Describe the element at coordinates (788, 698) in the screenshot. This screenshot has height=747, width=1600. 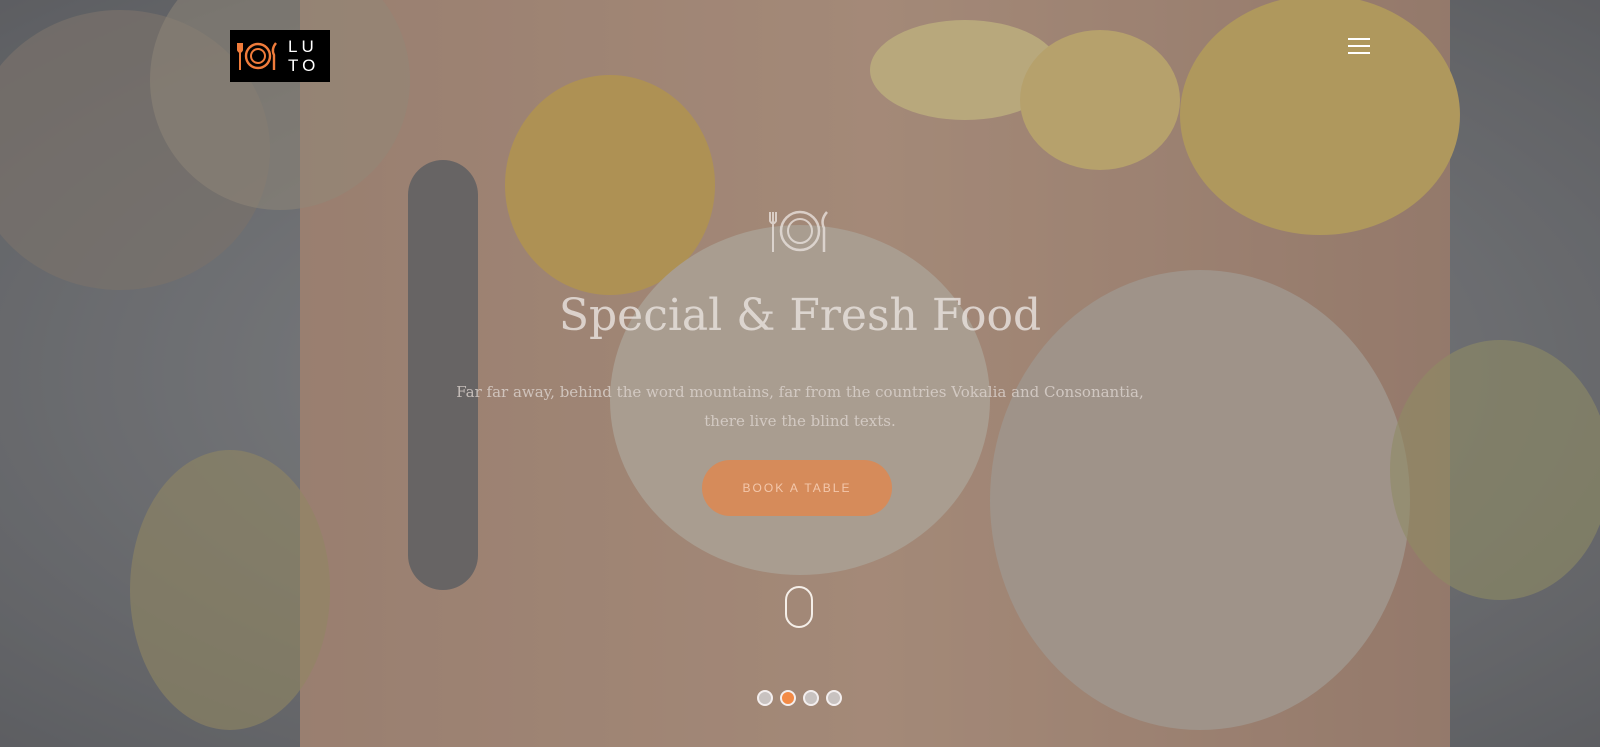
I see `slider-dot-active` at that location.